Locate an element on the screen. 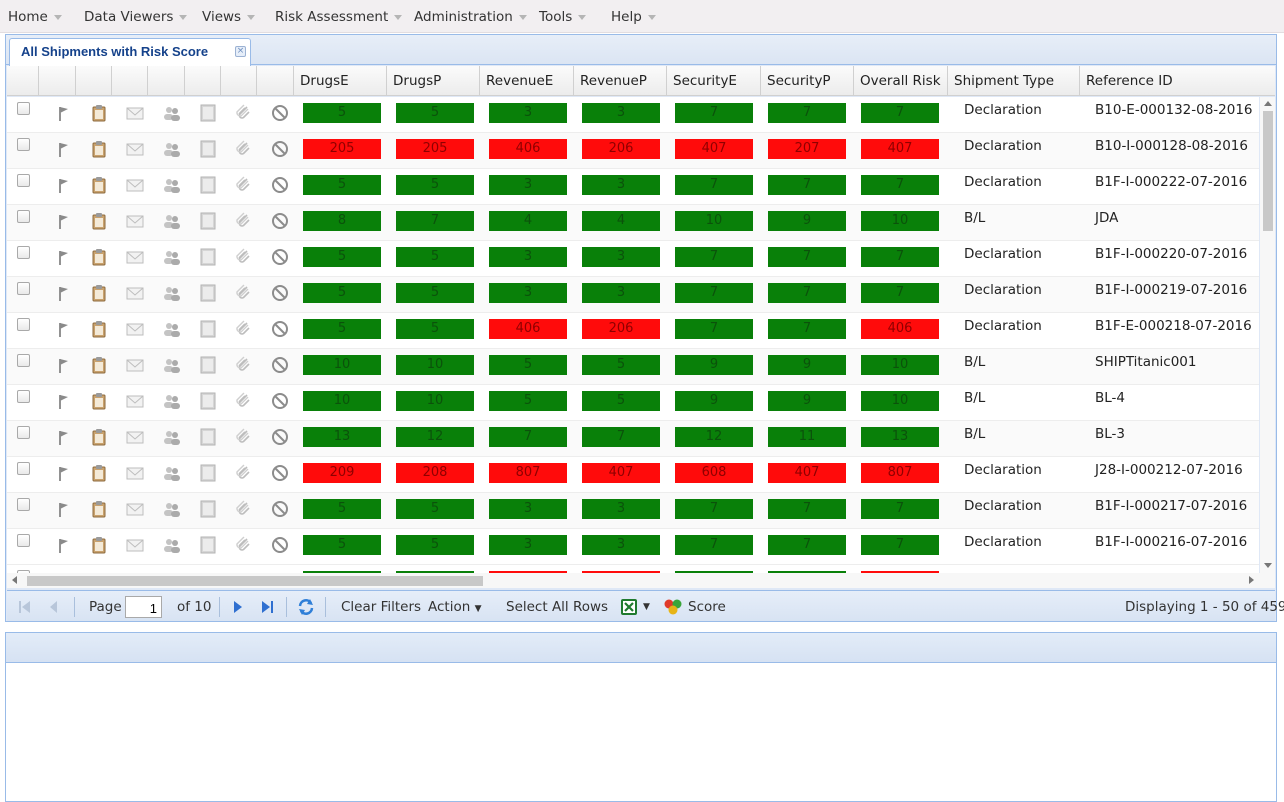 The image size is (1284, 802). table-row: 10 10 5 5 9 9 10 B/L BL-4 is located at coordinates (633, 403).